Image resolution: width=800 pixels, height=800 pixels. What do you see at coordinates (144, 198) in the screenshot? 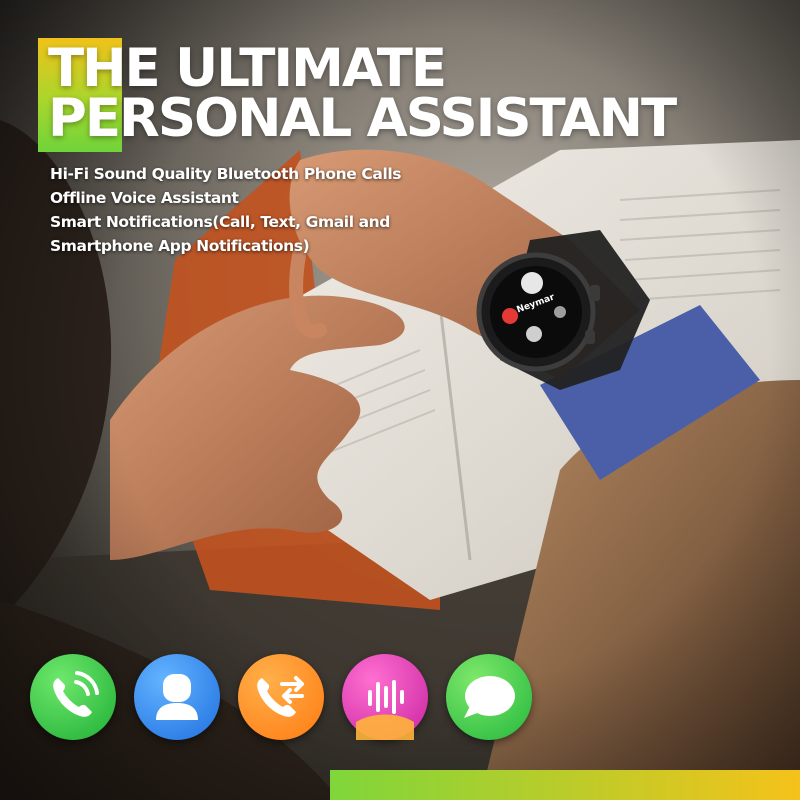
I see `feature-item: Offline Voice Assistant` at bounding box center [144, 198].